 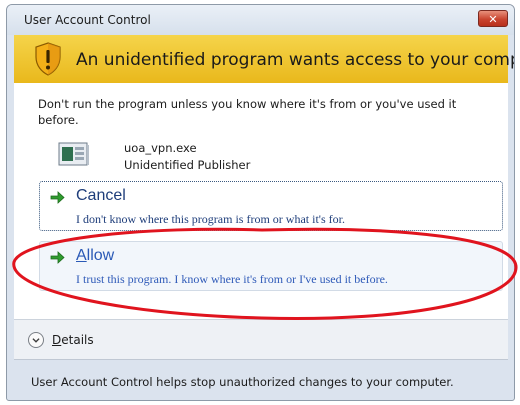 I want to click on program-name: uoa_vpn.exe, so click(x=160, y=148).